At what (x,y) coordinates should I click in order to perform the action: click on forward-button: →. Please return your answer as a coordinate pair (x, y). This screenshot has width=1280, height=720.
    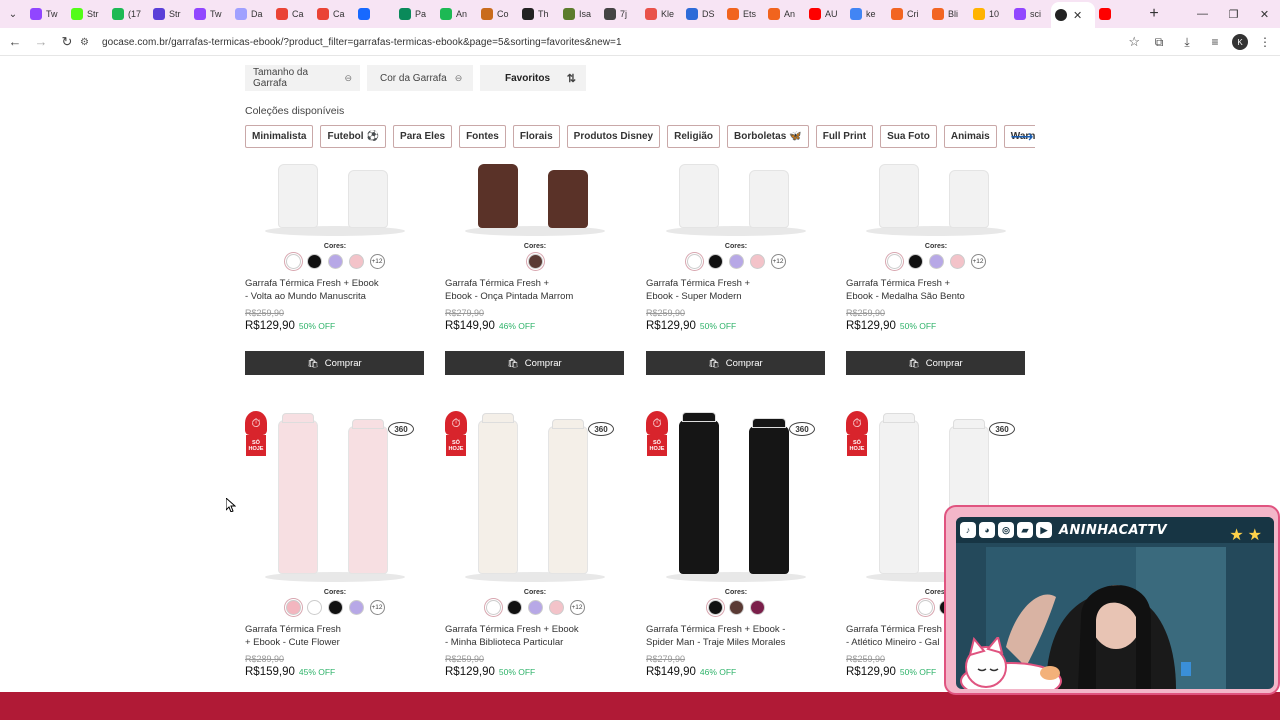
    Looking at the image, I should click on (41, 42).